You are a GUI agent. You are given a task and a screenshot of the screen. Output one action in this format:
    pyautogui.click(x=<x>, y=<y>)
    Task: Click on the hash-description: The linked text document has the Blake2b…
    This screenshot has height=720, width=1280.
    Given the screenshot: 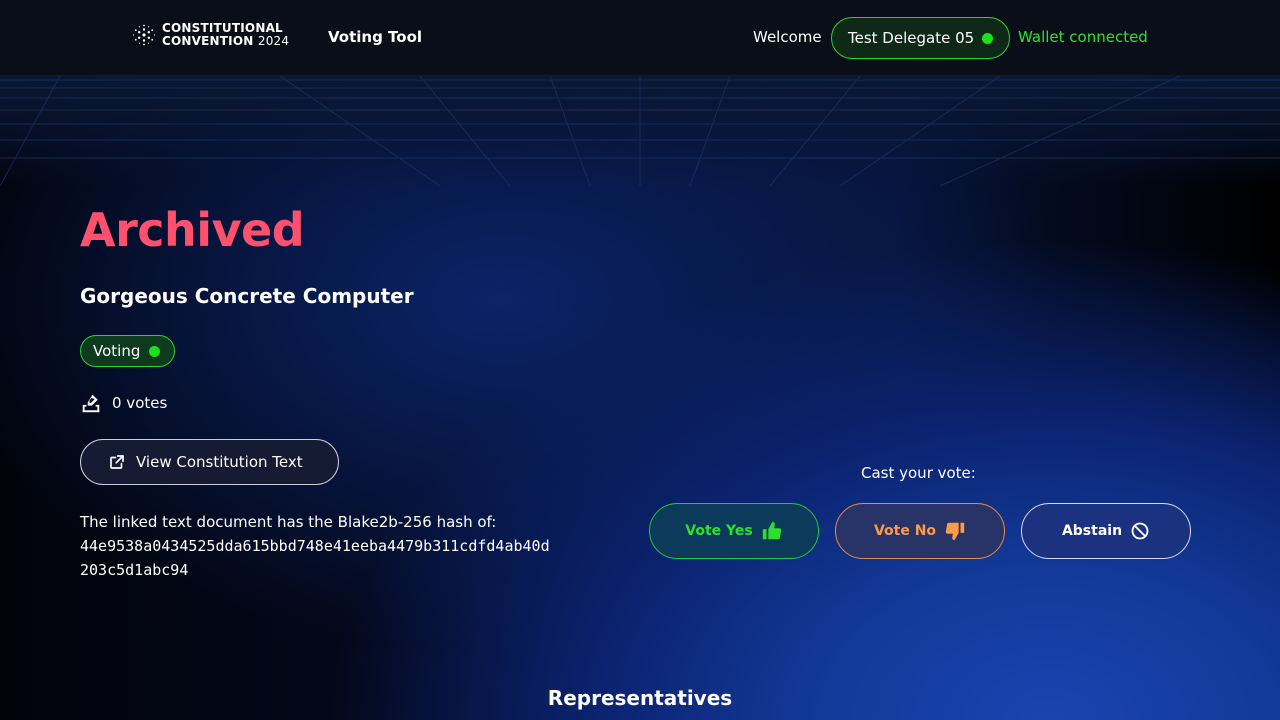 What is the action you would take?
    pyautogui.click(x=288, y=522)
    